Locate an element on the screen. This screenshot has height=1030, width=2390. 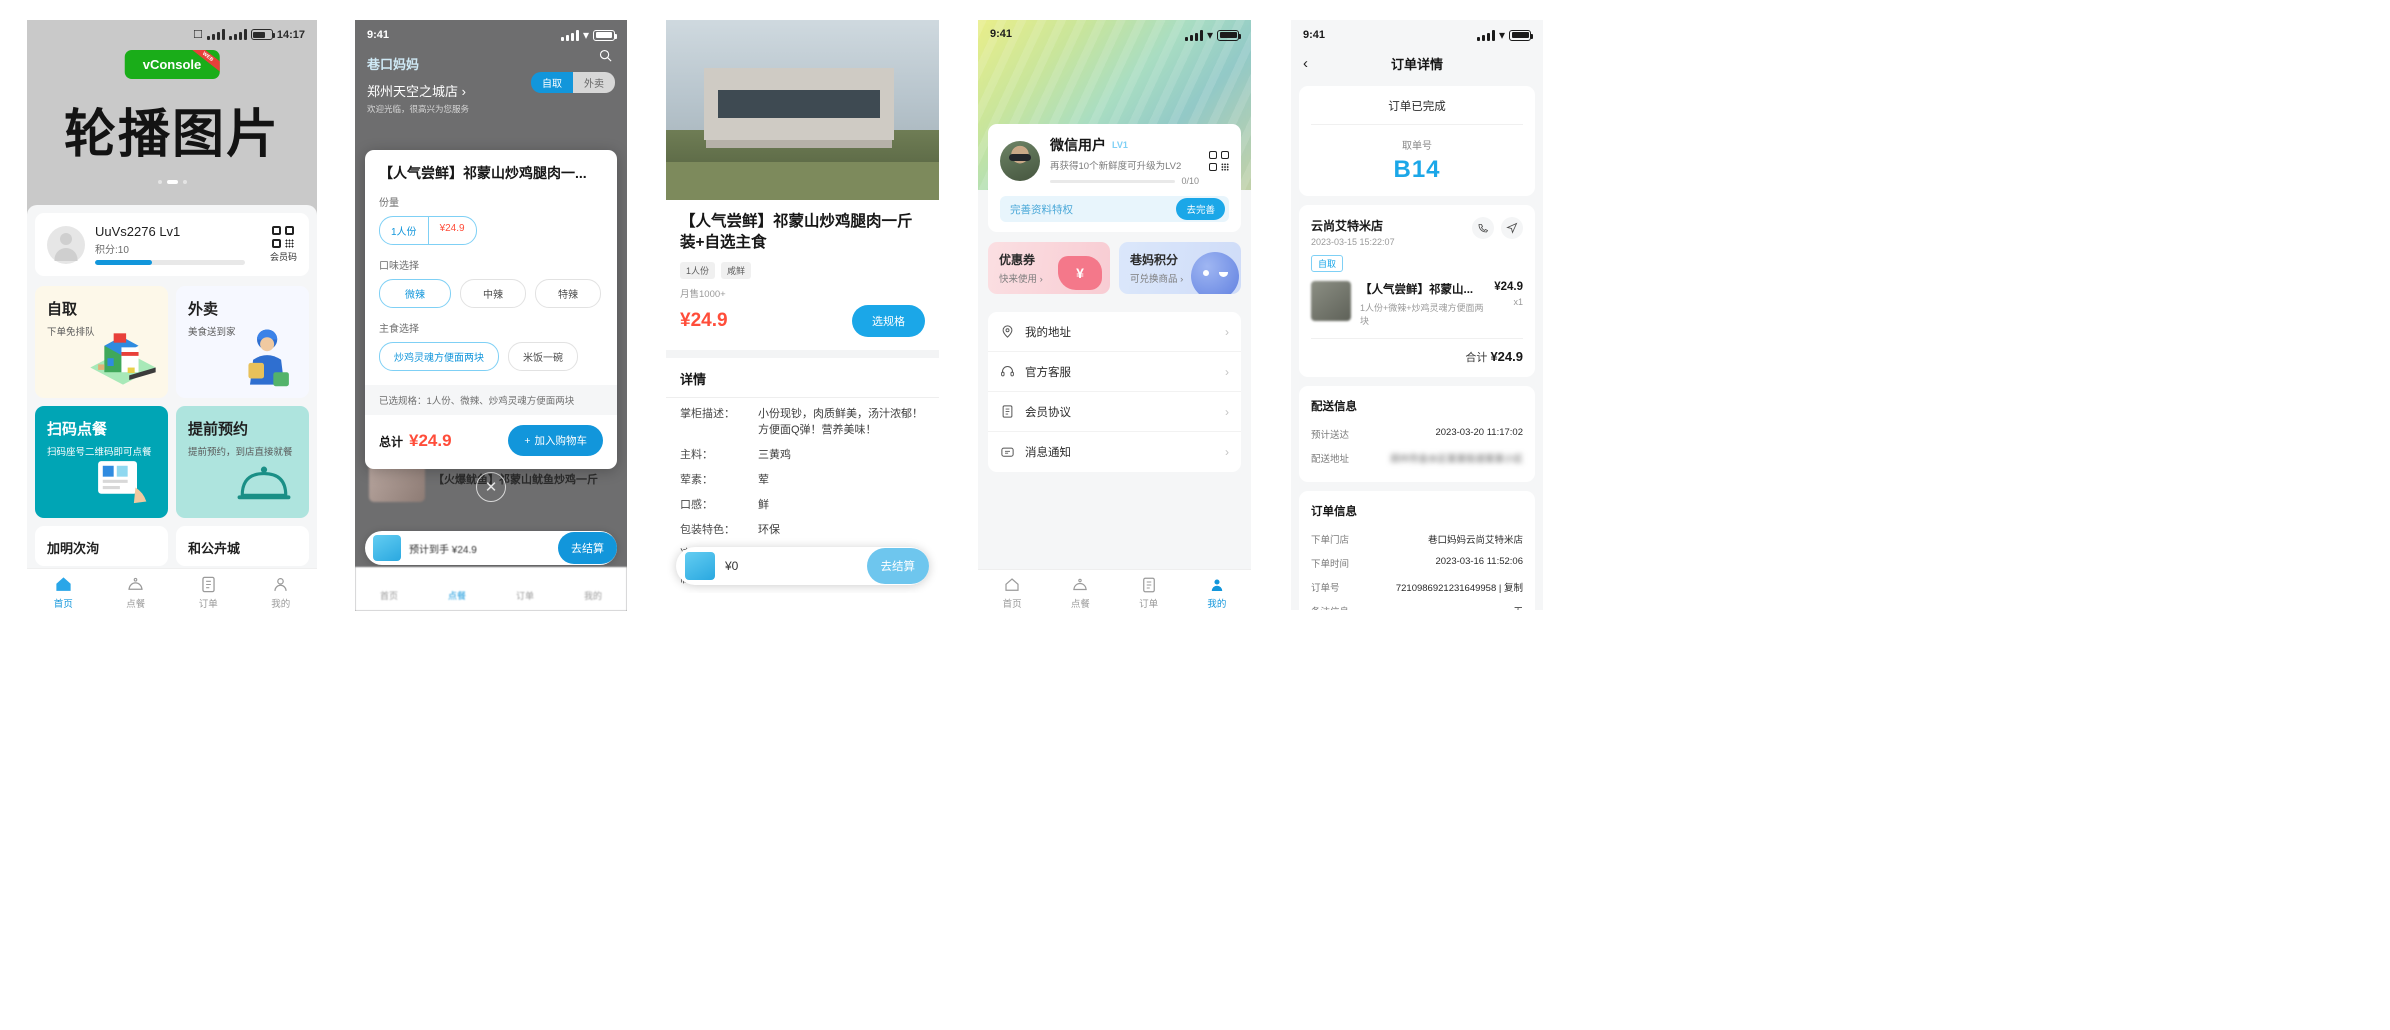
menu-label: 官方客服 is located at coordinates (1048, 372).